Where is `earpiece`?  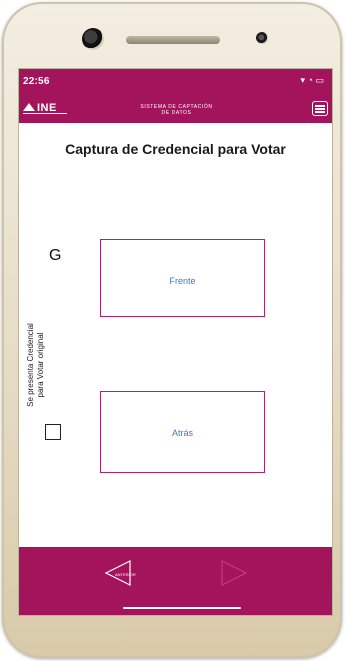
earpiece is located at coordinates (173, 40).